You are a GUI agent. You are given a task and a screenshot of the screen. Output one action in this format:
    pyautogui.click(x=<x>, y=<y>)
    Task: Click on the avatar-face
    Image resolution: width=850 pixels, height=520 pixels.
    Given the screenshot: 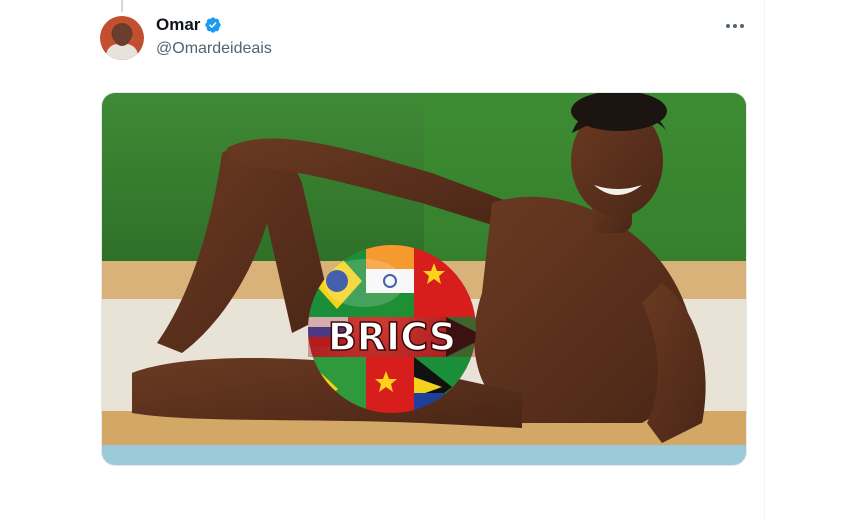 What is the action you would take?
    pyautogui.click(x=122, y=35)
    